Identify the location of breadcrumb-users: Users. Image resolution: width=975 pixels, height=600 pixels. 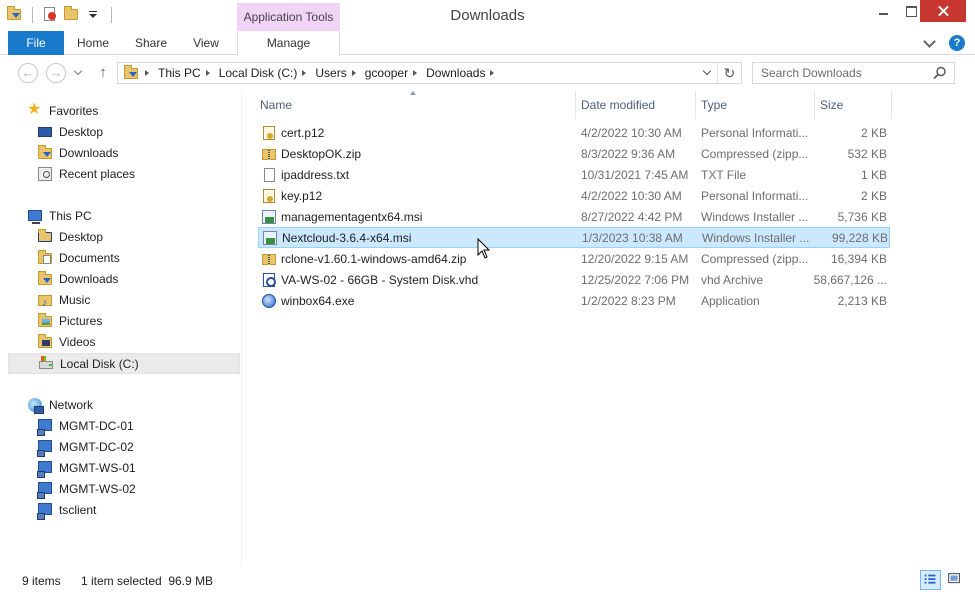
(330, 73).